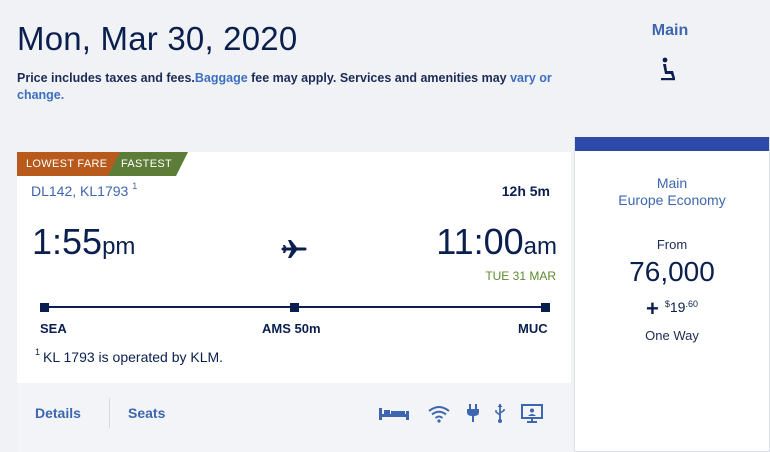  Describe the element at coordinates (157, 38) in the screenshot. I see `flight-date-heading: Mon, Mar 30, 2020` at that location.